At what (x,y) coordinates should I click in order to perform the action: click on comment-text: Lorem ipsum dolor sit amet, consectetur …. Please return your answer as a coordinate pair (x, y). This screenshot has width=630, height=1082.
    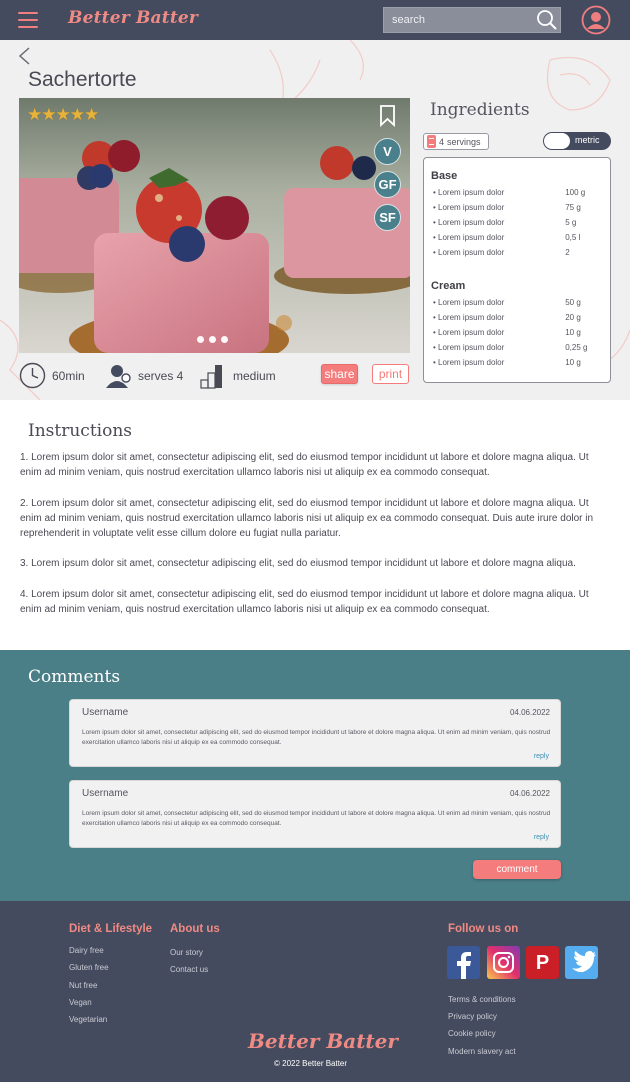
    Looking at the image, I should click on (316, 818).